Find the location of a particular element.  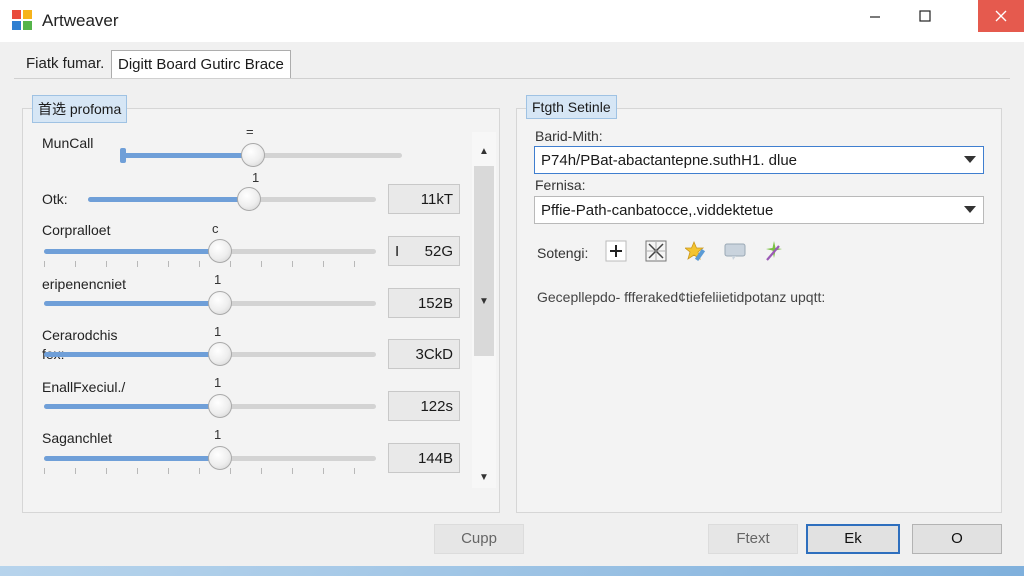

path-combo-value: P74h/PBat-abactantepne.suthH1. dlue is located at coordinates (669, 160).